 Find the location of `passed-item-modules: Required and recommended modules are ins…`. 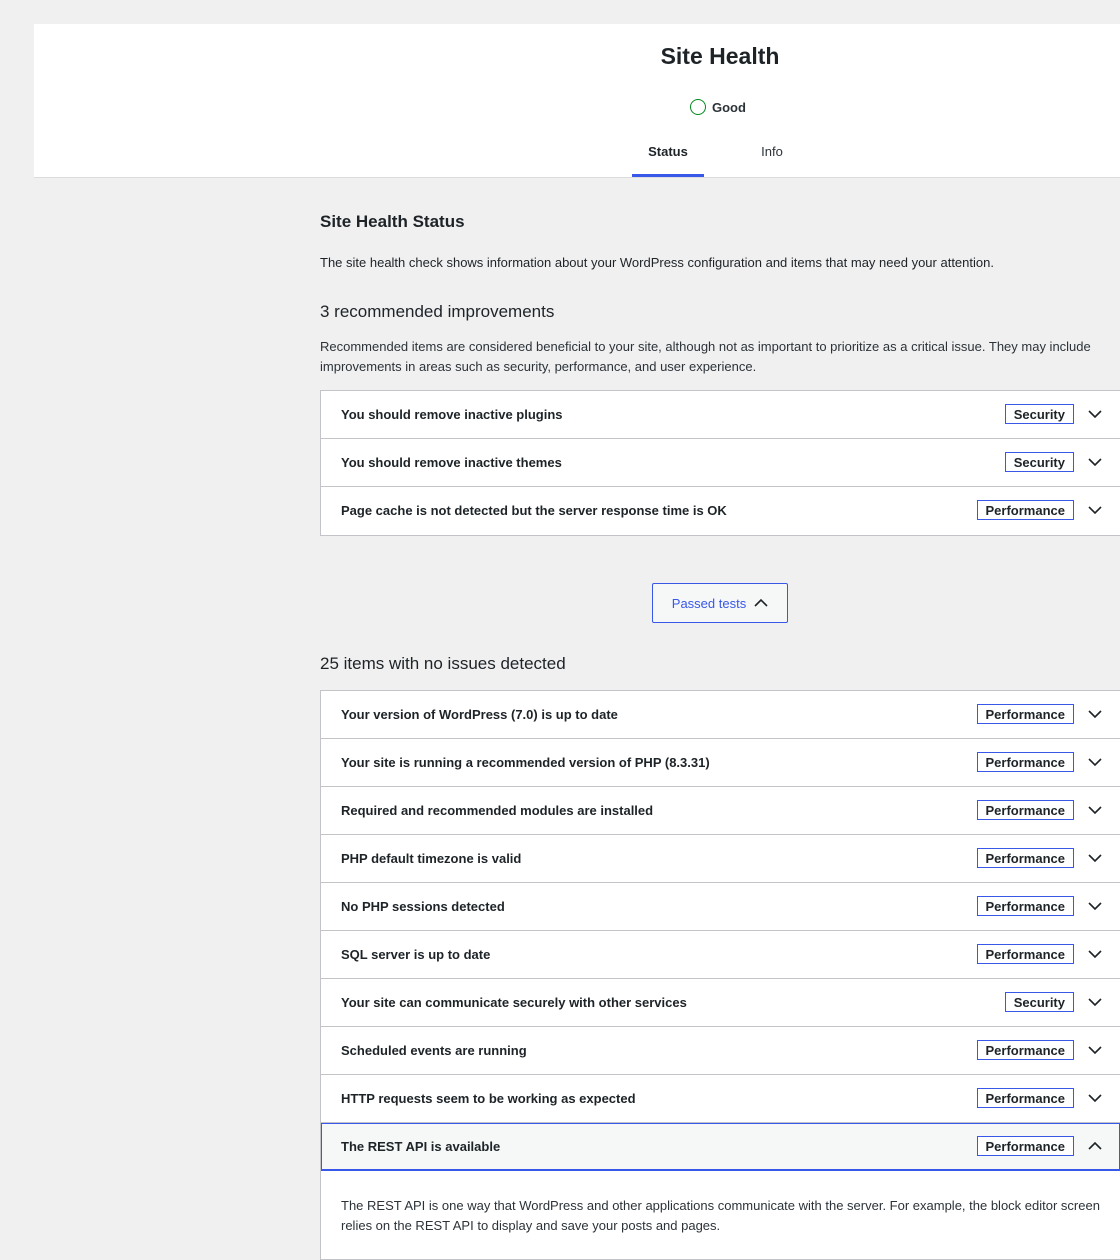

passed-item-modules: Required and recommended modules are ins… is located at coordinates (720, 811).